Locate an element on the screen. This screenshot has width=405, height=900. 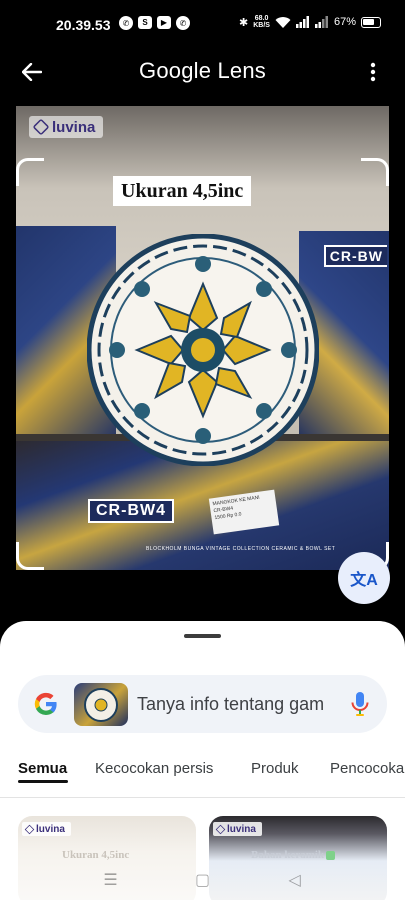
thumbnail-bowl is located at coordinates (101, 705).